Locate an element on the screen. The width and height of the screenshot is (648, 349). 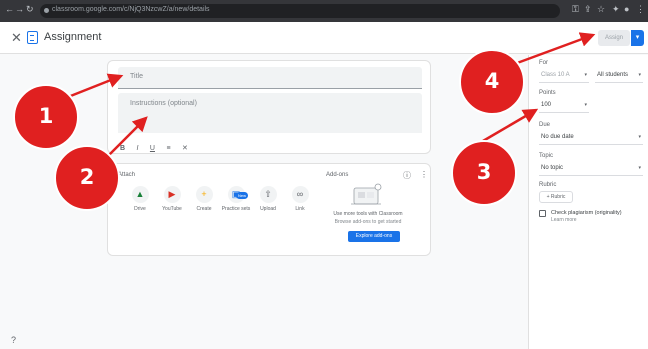
callout-1: 1 is located at coordinates (46, 117).